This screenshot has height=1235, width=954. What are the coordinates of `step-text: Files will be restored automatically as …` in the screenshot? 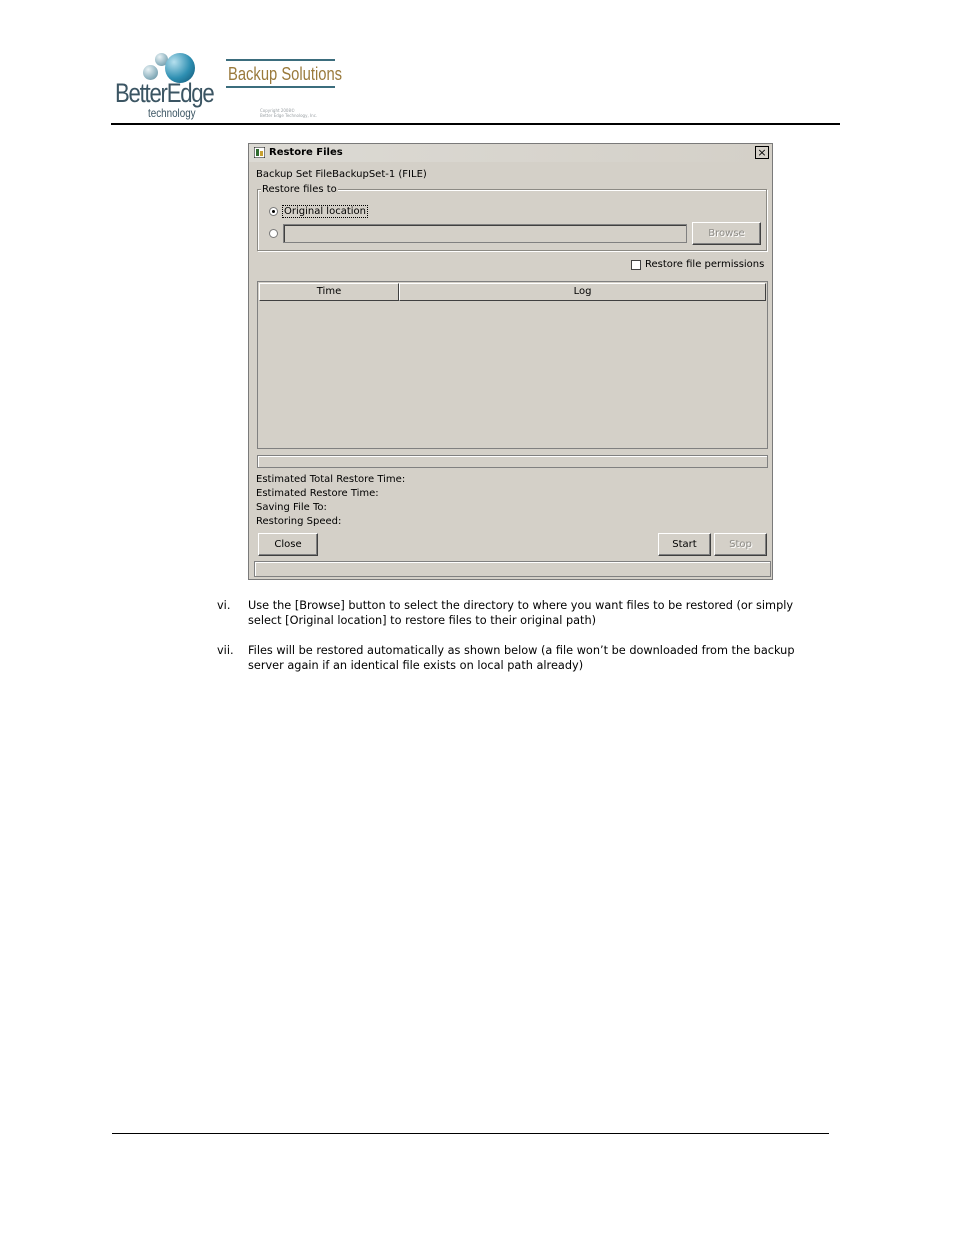 It's located at (521, 658).